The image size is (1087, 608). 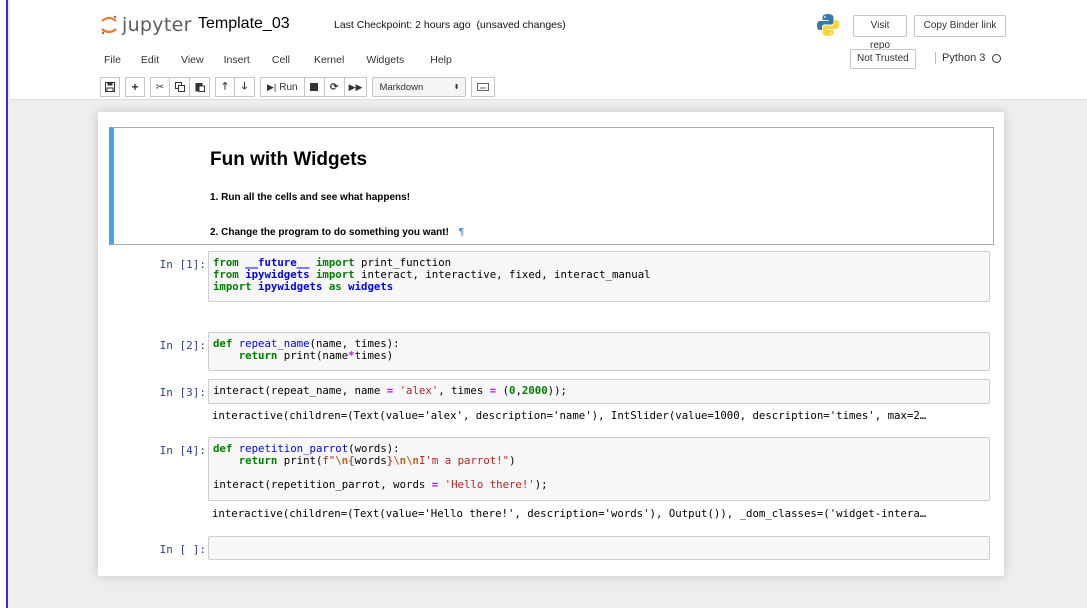 I want to click on menu-file: File, so click(x=112, y=60).